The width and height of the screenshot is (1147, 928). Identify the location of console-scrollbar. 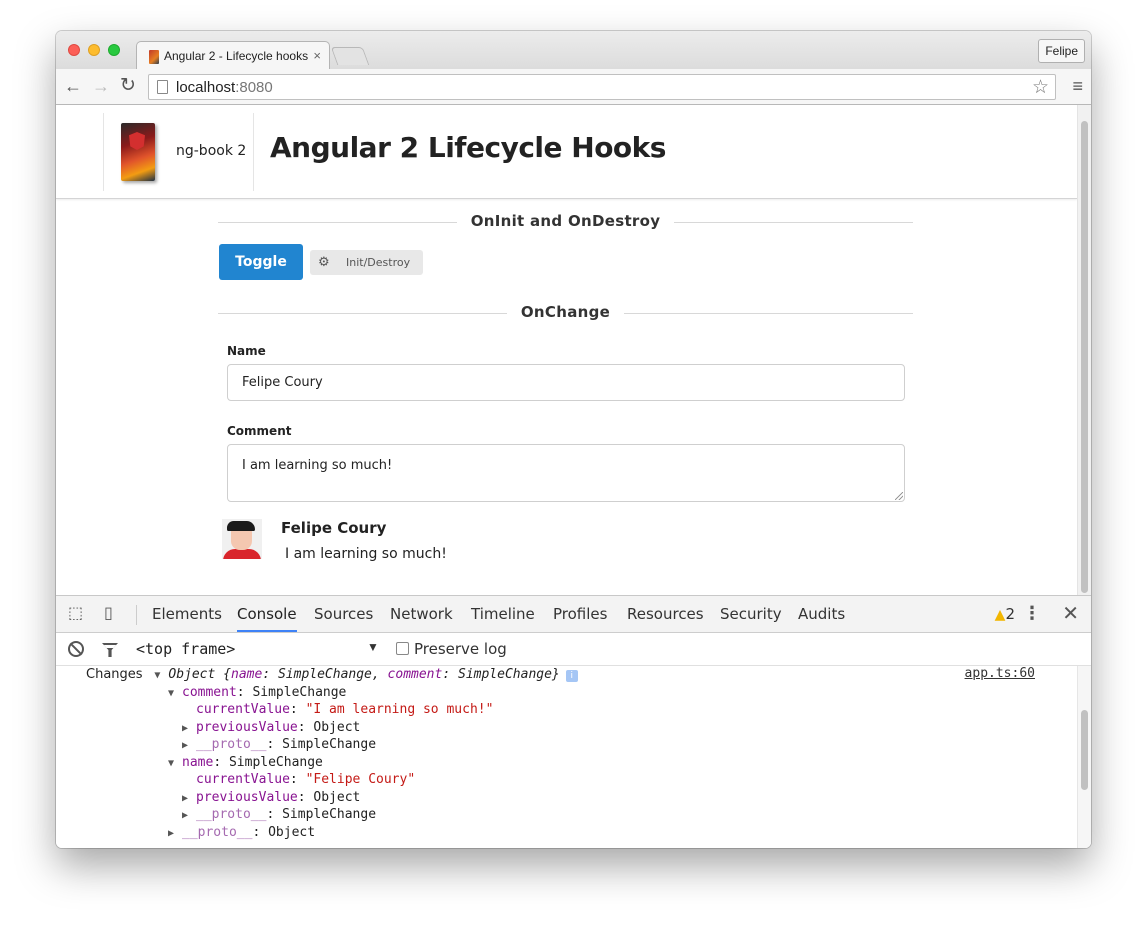
(1084, 757).